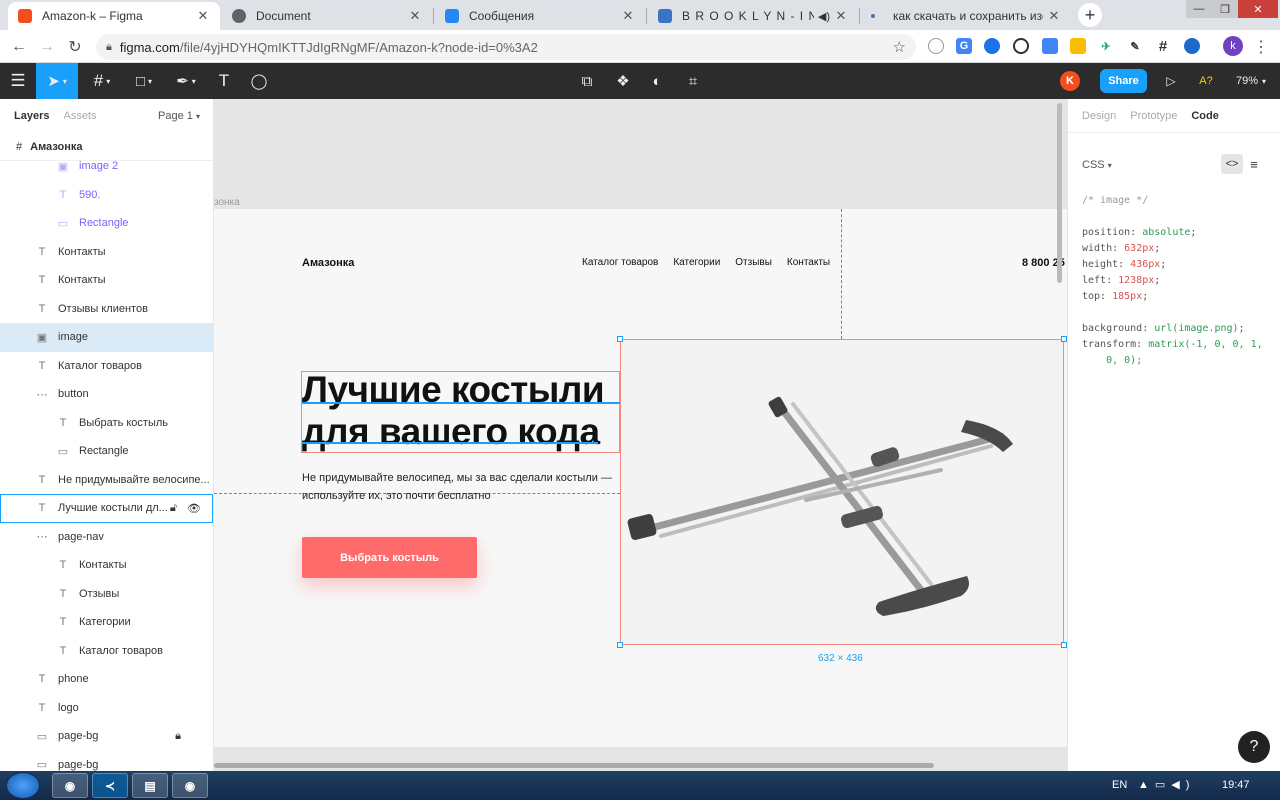  Describe the element at coordinates (587, 81) in the screenshot. I see `mask-icon: ⧉` at that location.